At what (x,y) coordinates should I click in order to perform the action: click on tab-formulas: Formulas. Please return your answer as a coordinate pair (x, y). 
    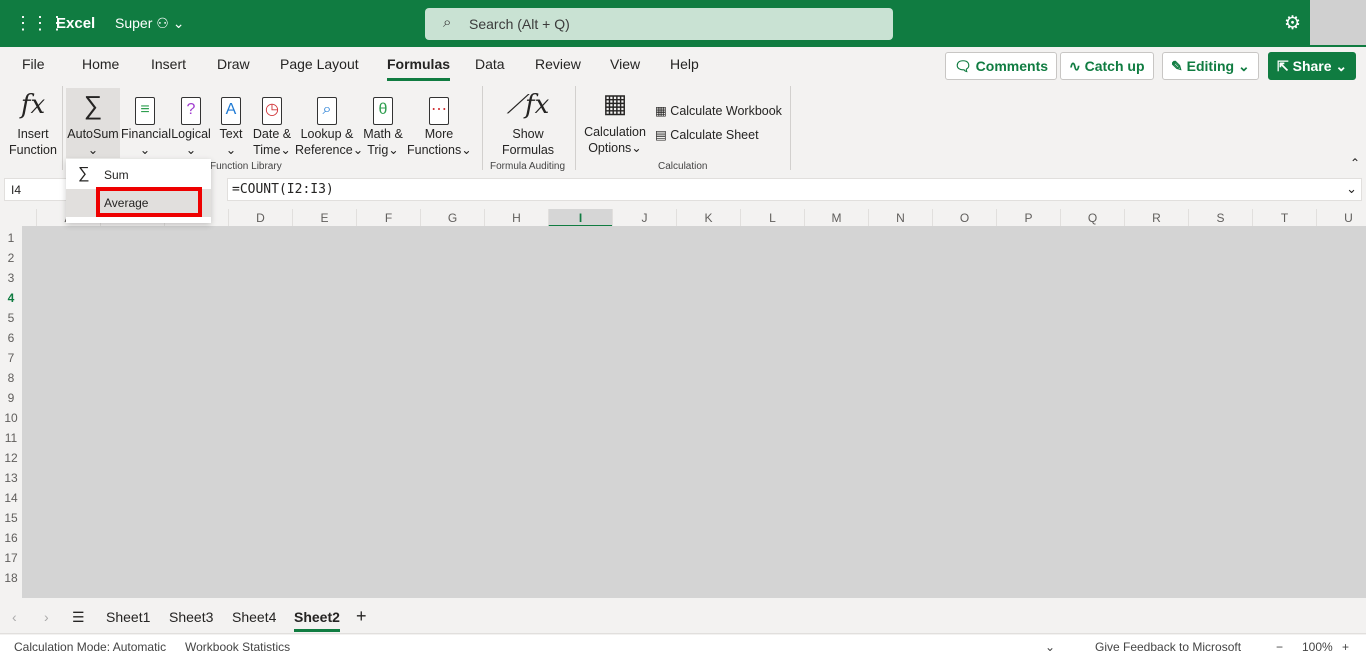
    Looking at the image, I should click on (419, 68).